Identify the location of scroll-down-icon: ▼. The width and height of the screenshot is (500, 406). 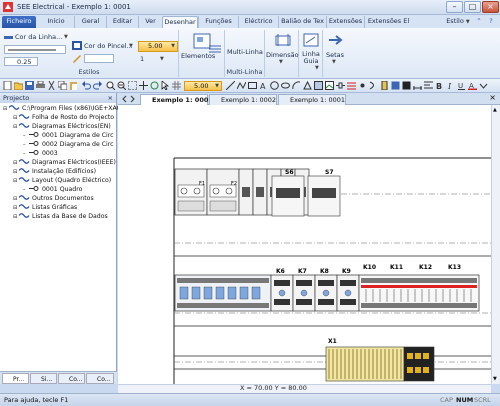
(496, 379).